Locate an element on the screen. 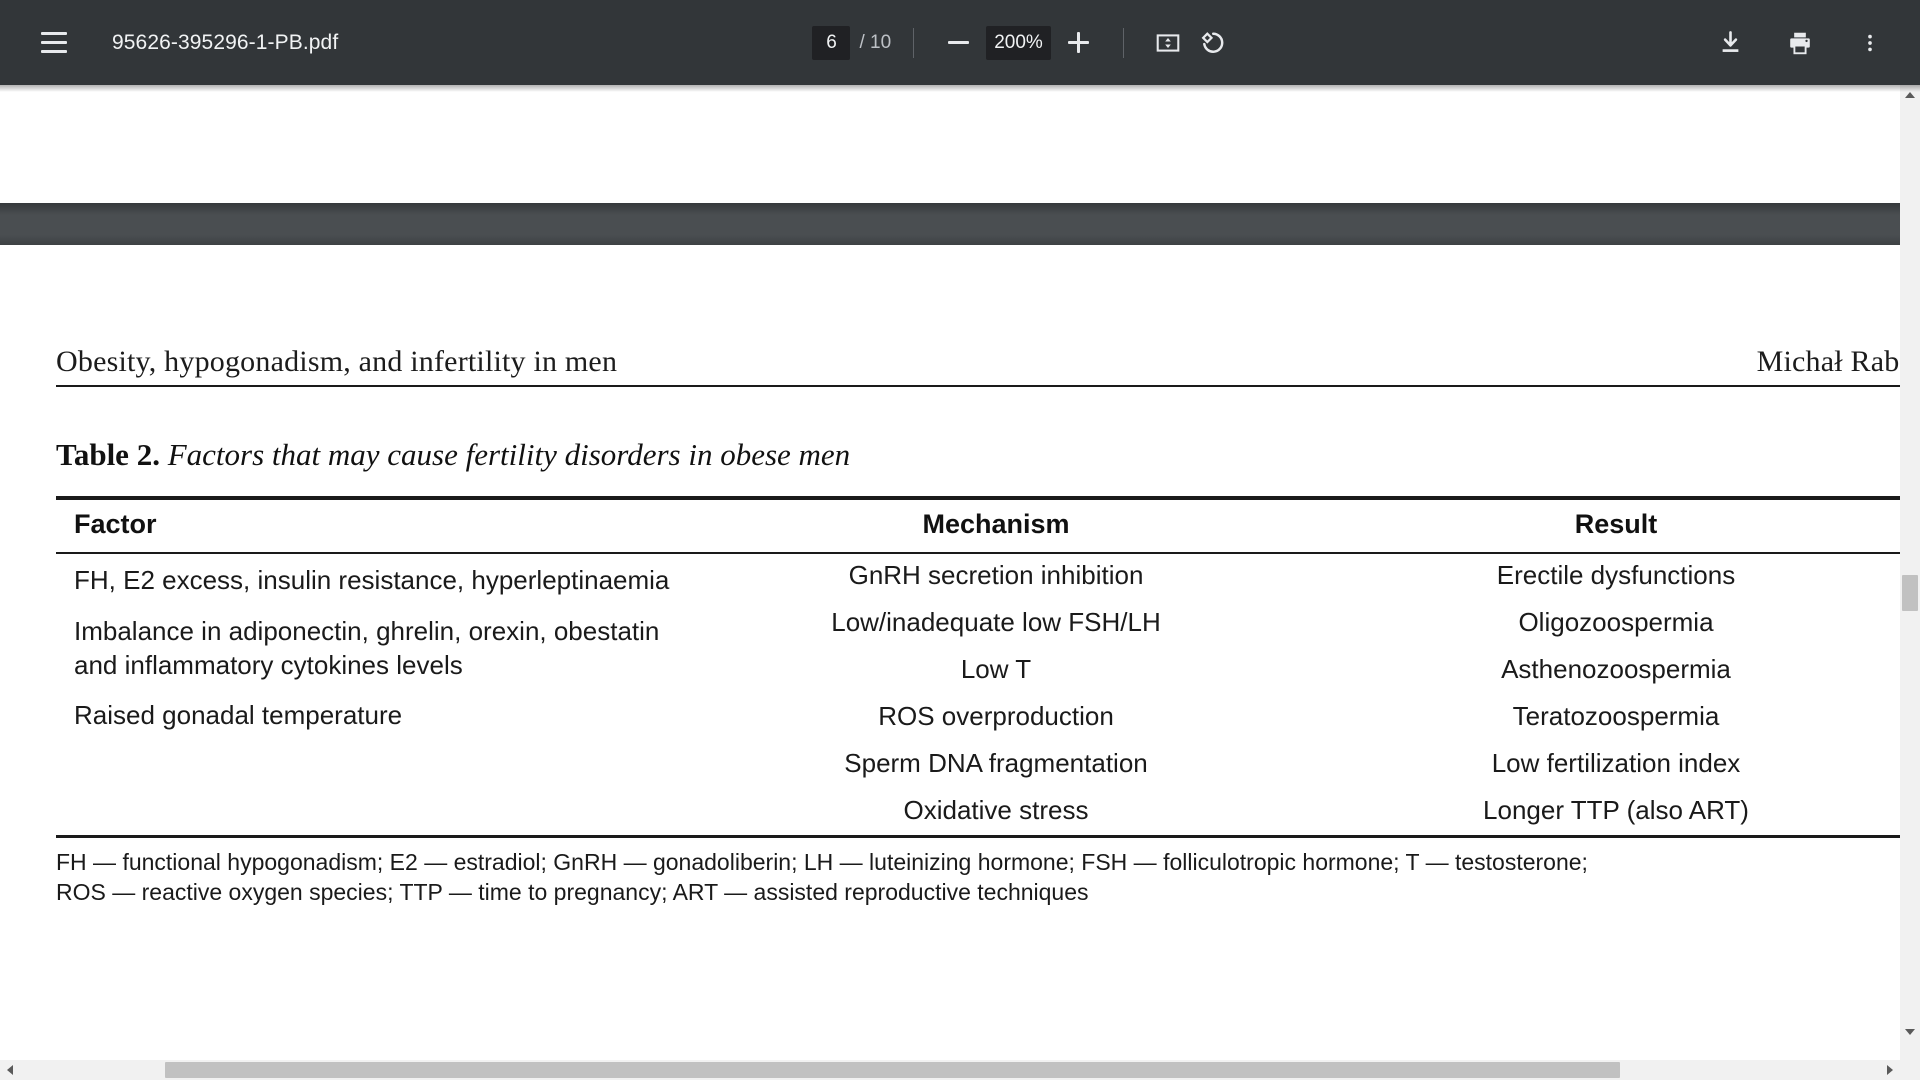  scroll-up-arrow-icon is located at coordinates (1910, 95).